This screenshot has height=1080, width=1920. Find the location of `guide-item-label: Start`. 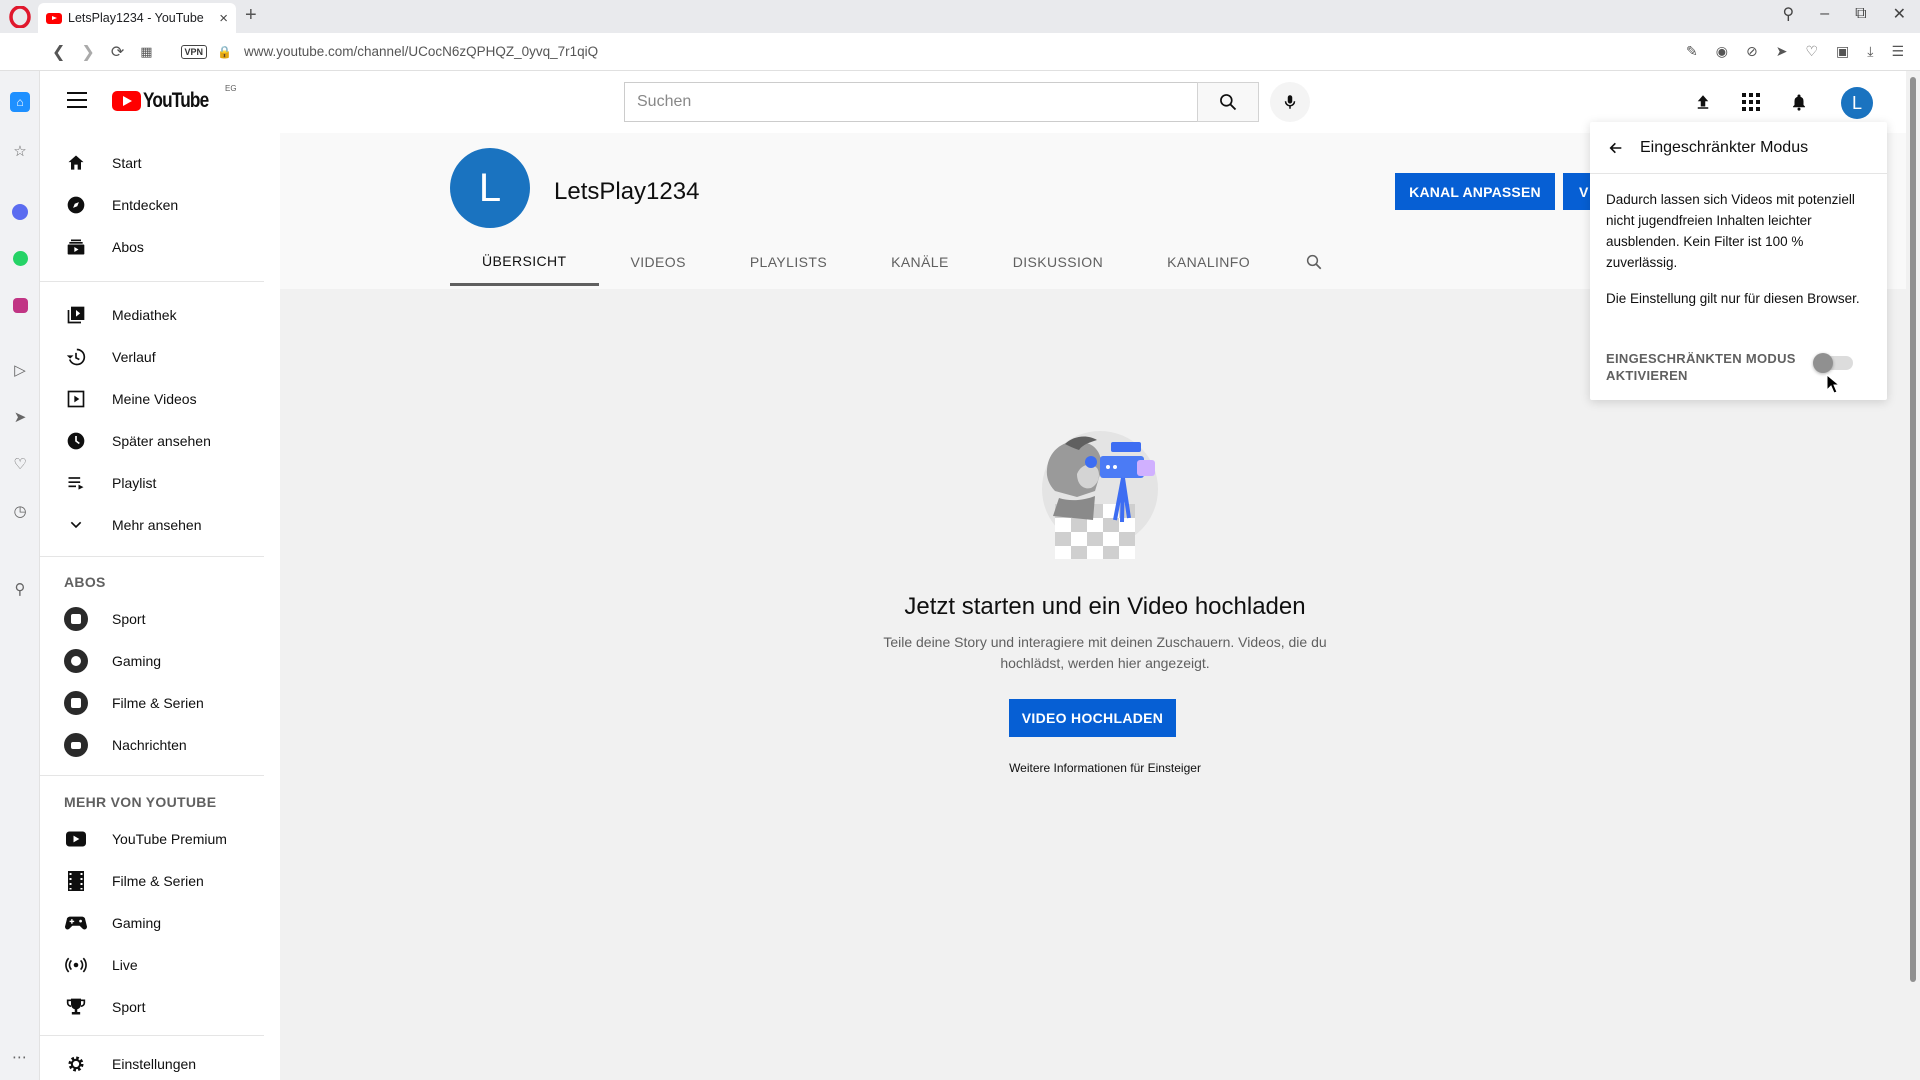

guide-item-label: Start is located at coordinates (127, 163).